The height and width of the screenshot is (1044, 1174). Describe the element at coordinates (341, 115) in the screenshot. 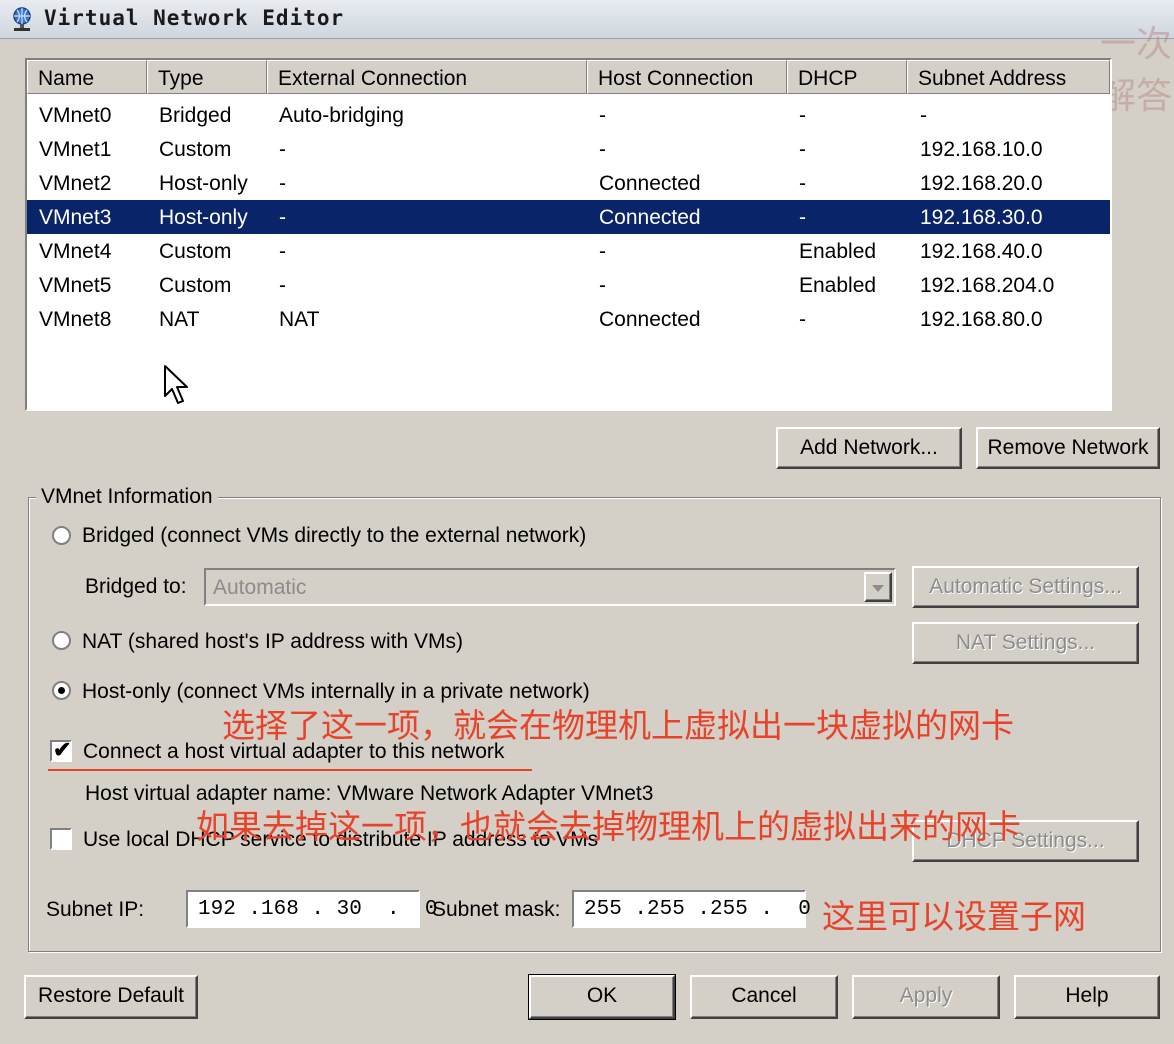

I see `cell-external: Auto-bridging` at that location.